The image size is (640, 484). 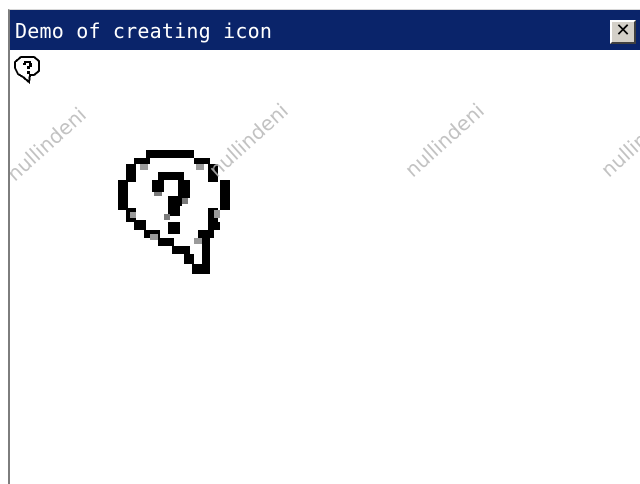 I want to click on close-button: ✕, so click(x=623, y=32).